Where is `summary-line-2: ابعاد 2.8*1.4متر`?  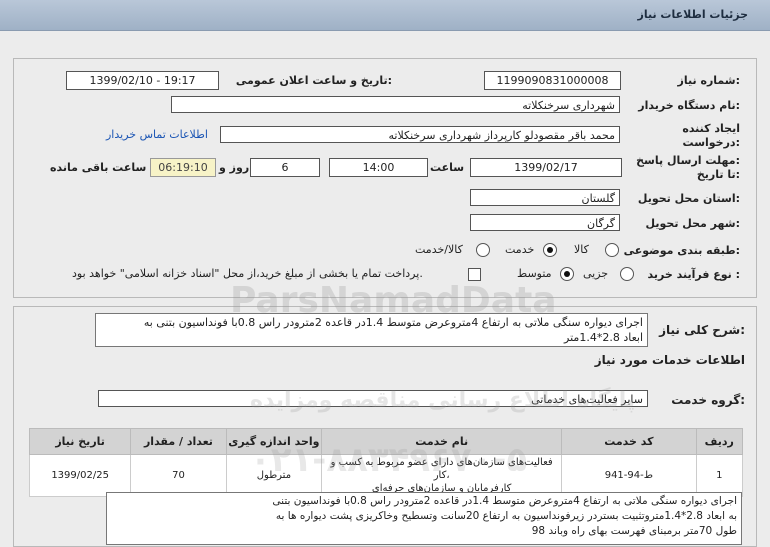
summary-line-2: ابعاد 2.8*1.4متر is located at coordinates (603, 337).